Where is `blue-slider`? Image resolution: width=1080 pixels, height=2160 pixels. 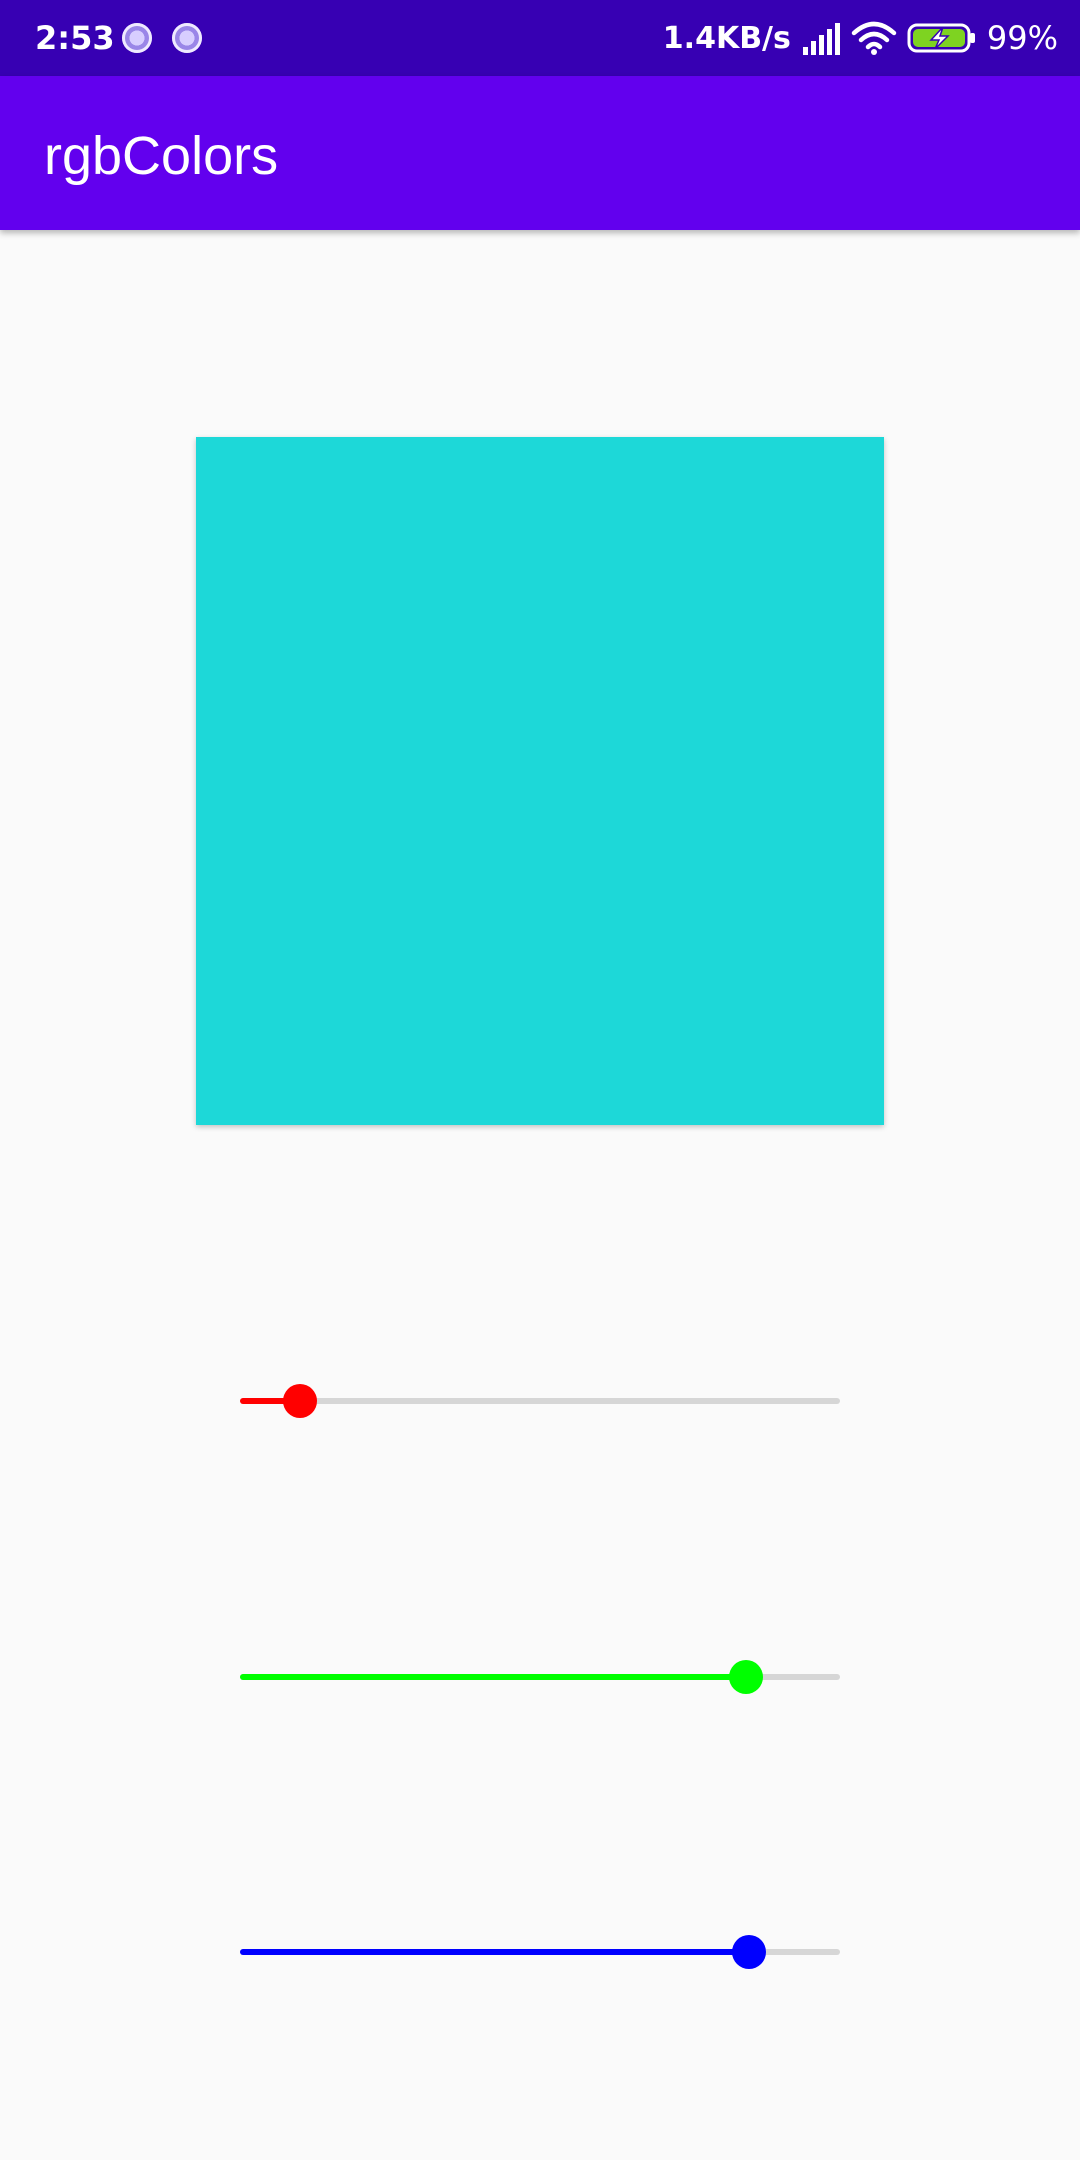
blue-slider is located at coordinates (540, 1952).